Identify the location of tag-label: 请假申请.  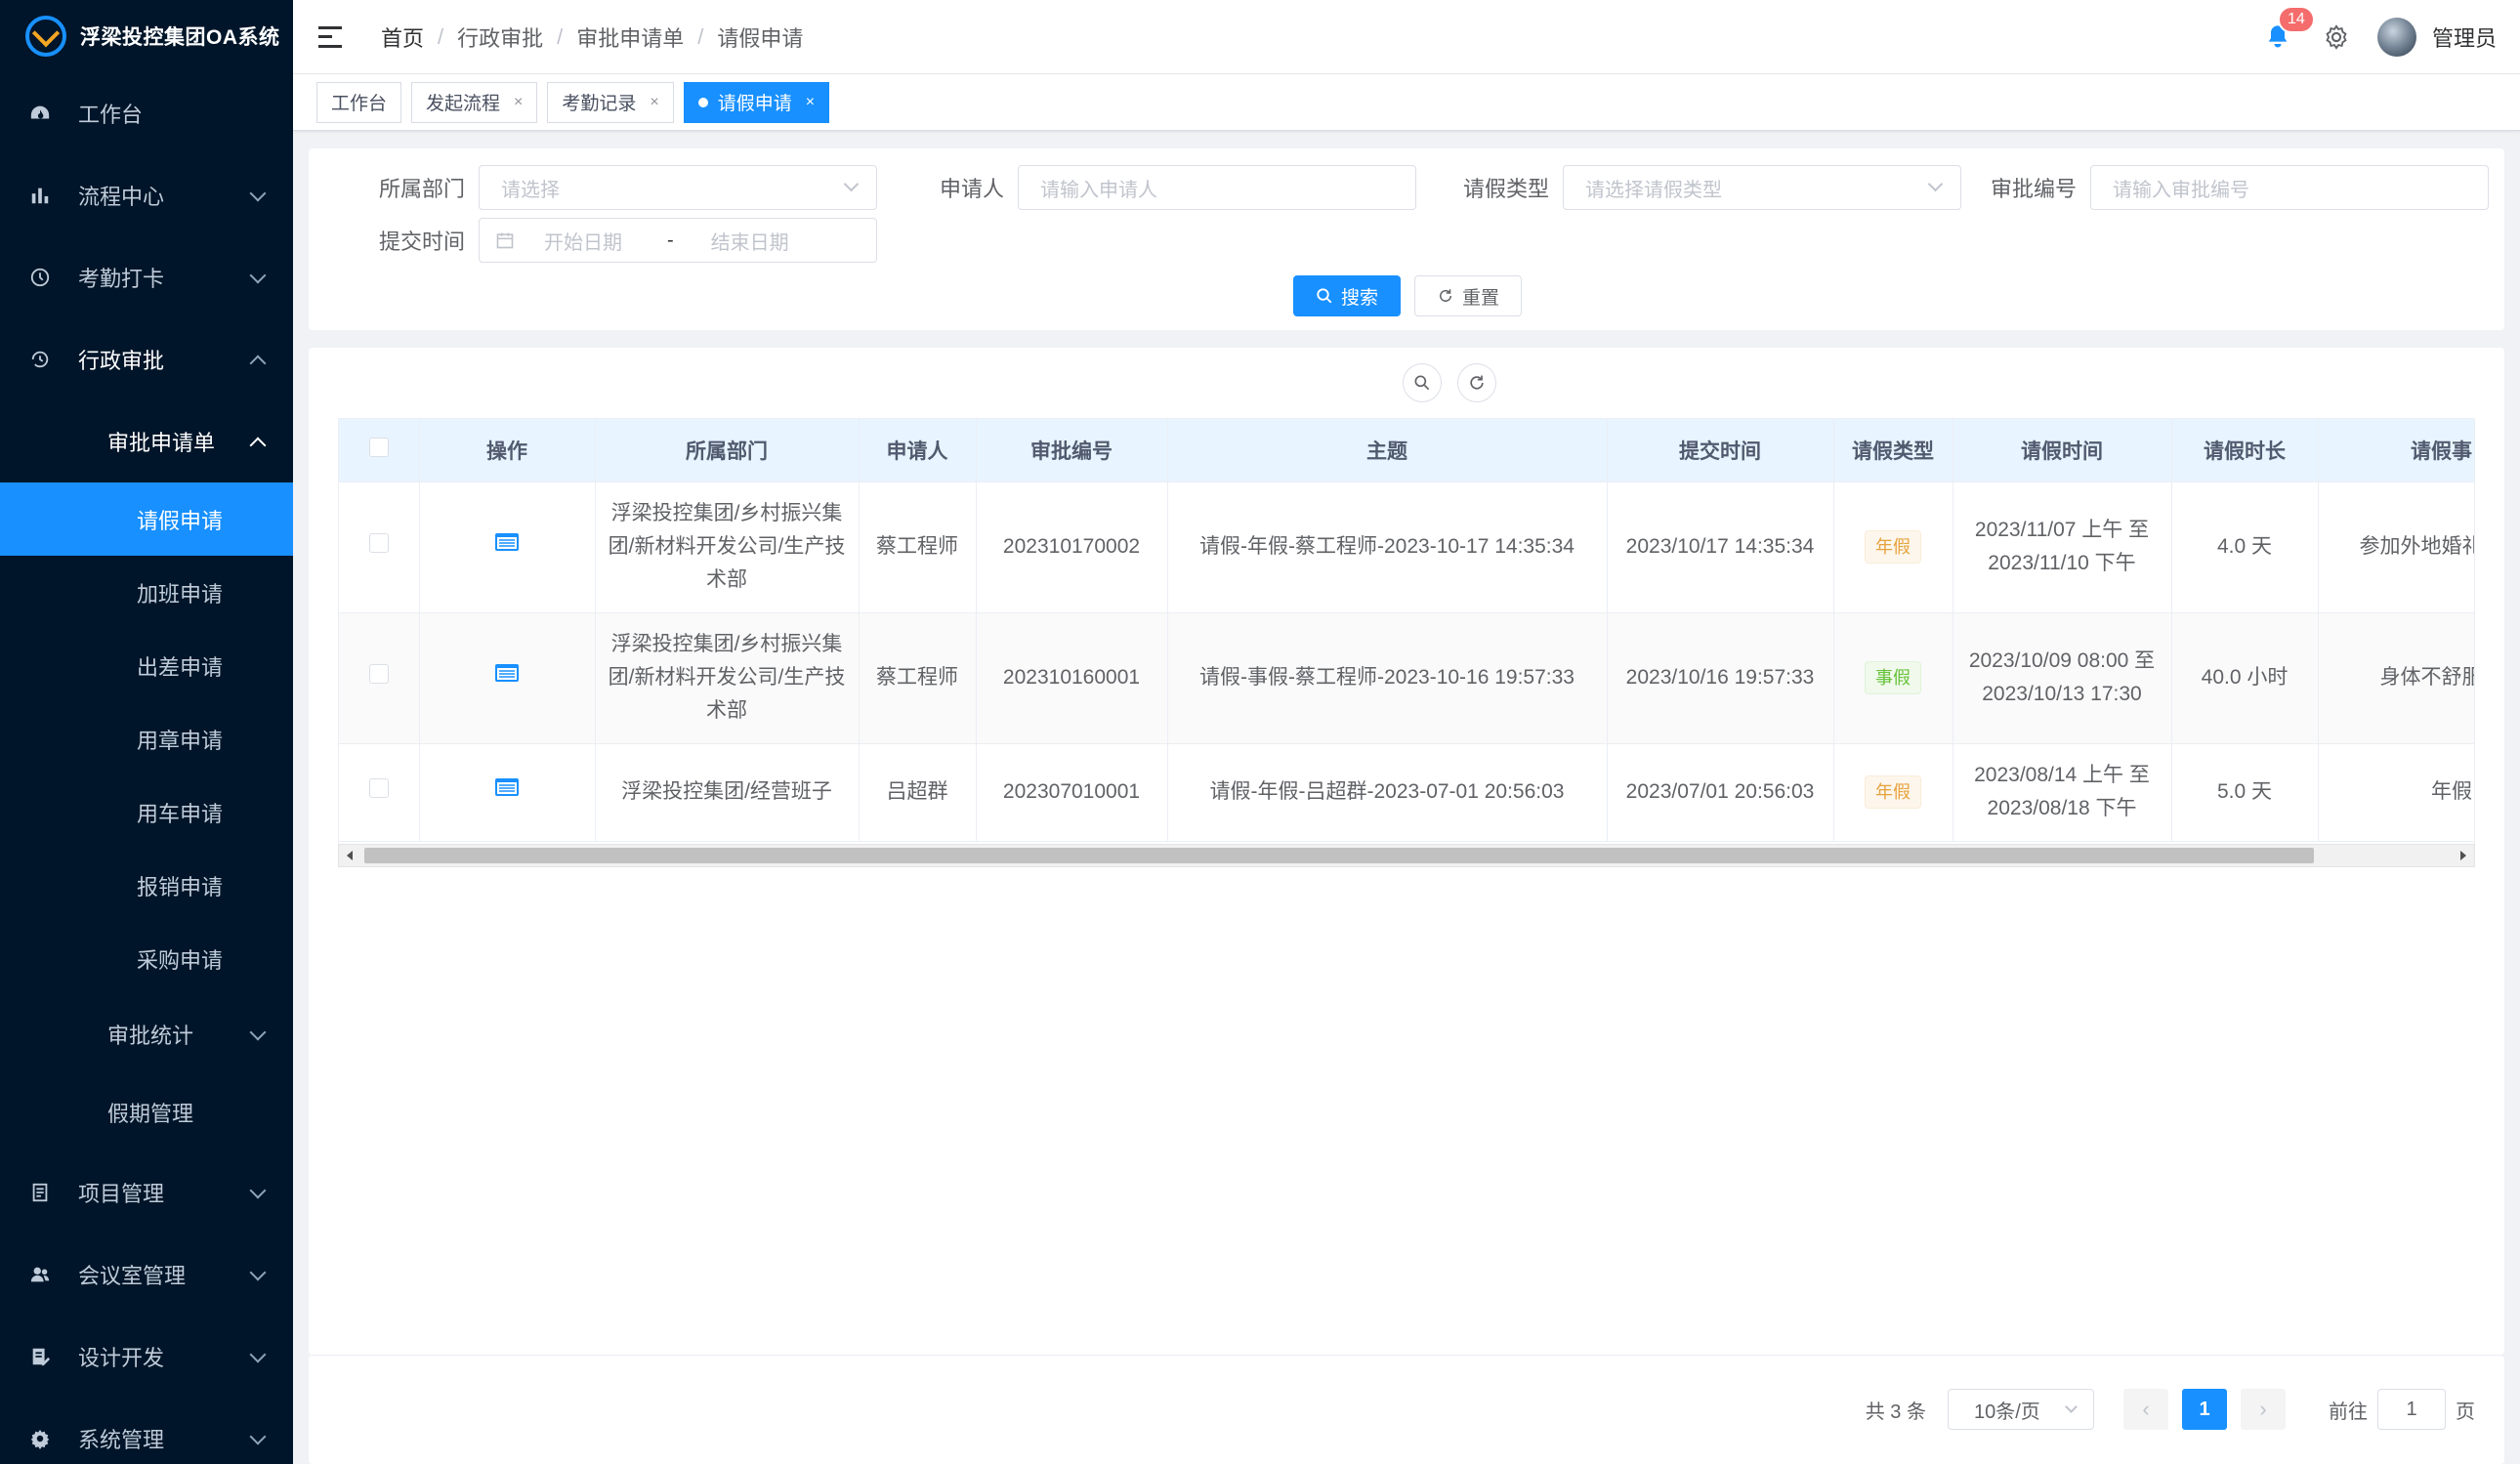
(754, 104).